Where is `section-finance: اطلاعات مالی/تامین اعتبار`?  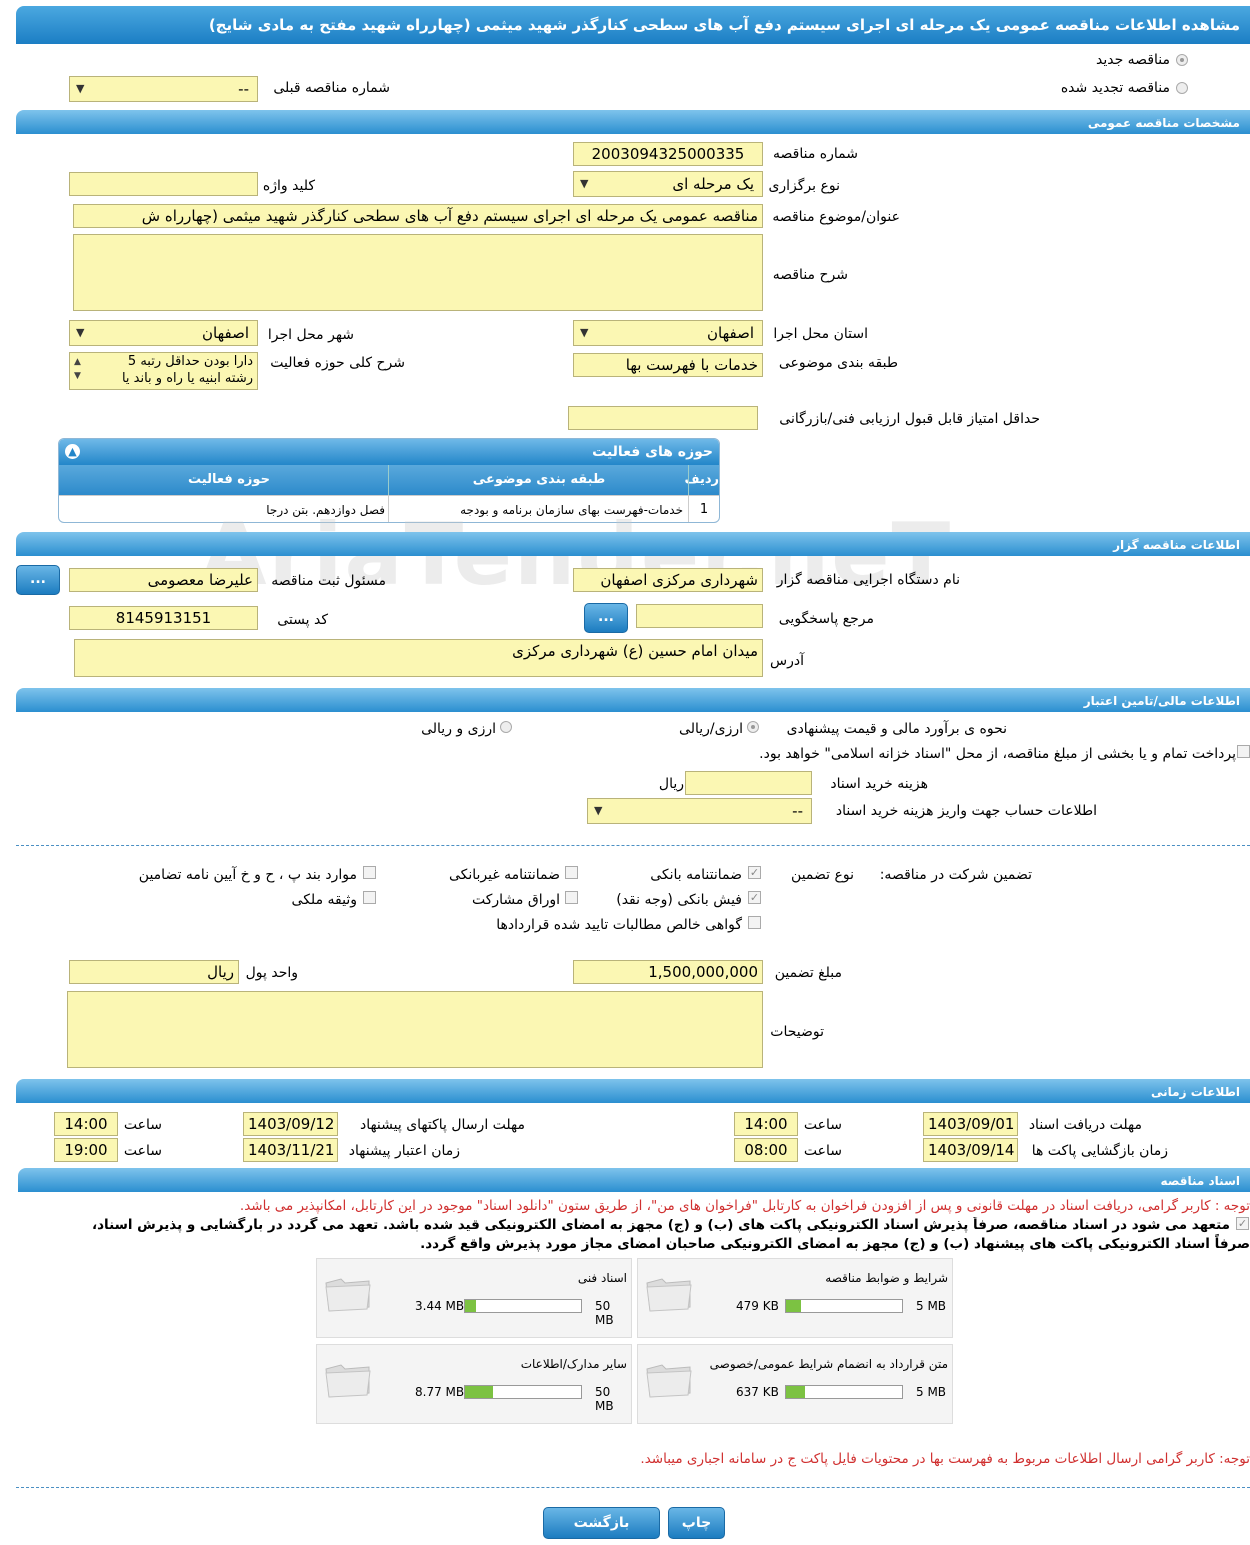 section-finance: اطلاعات مالی/تامین اعتبار is located at coordinates (633, 700).